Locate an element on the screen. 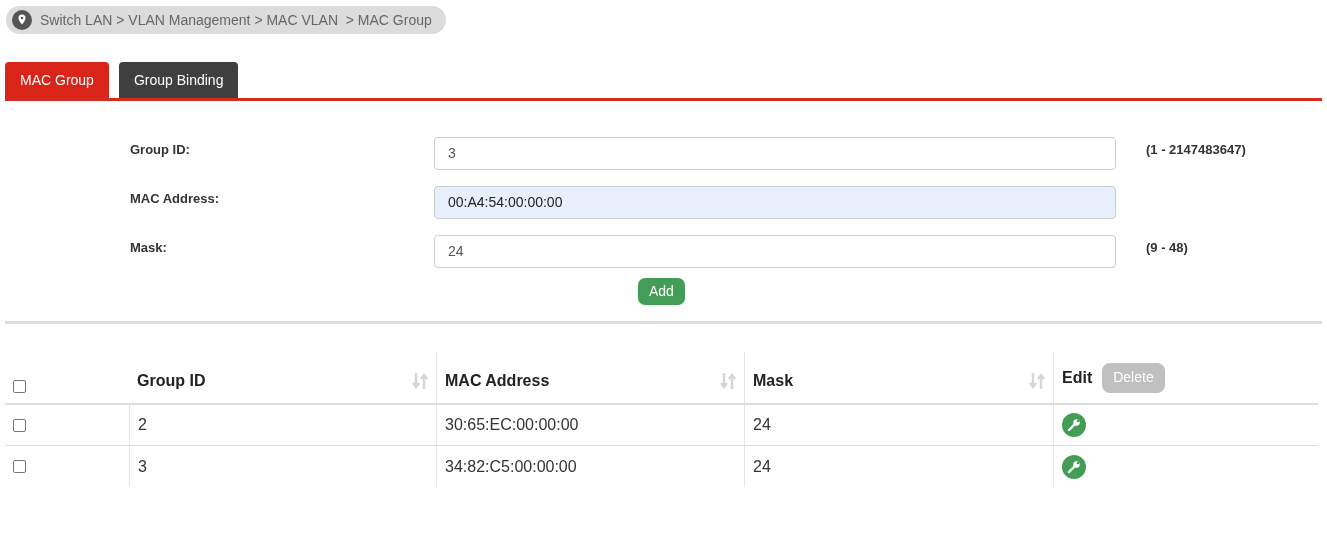 The height and width of the screenshot is (546, 1327). tab: MAC Group is located at coordinates (57, 80).